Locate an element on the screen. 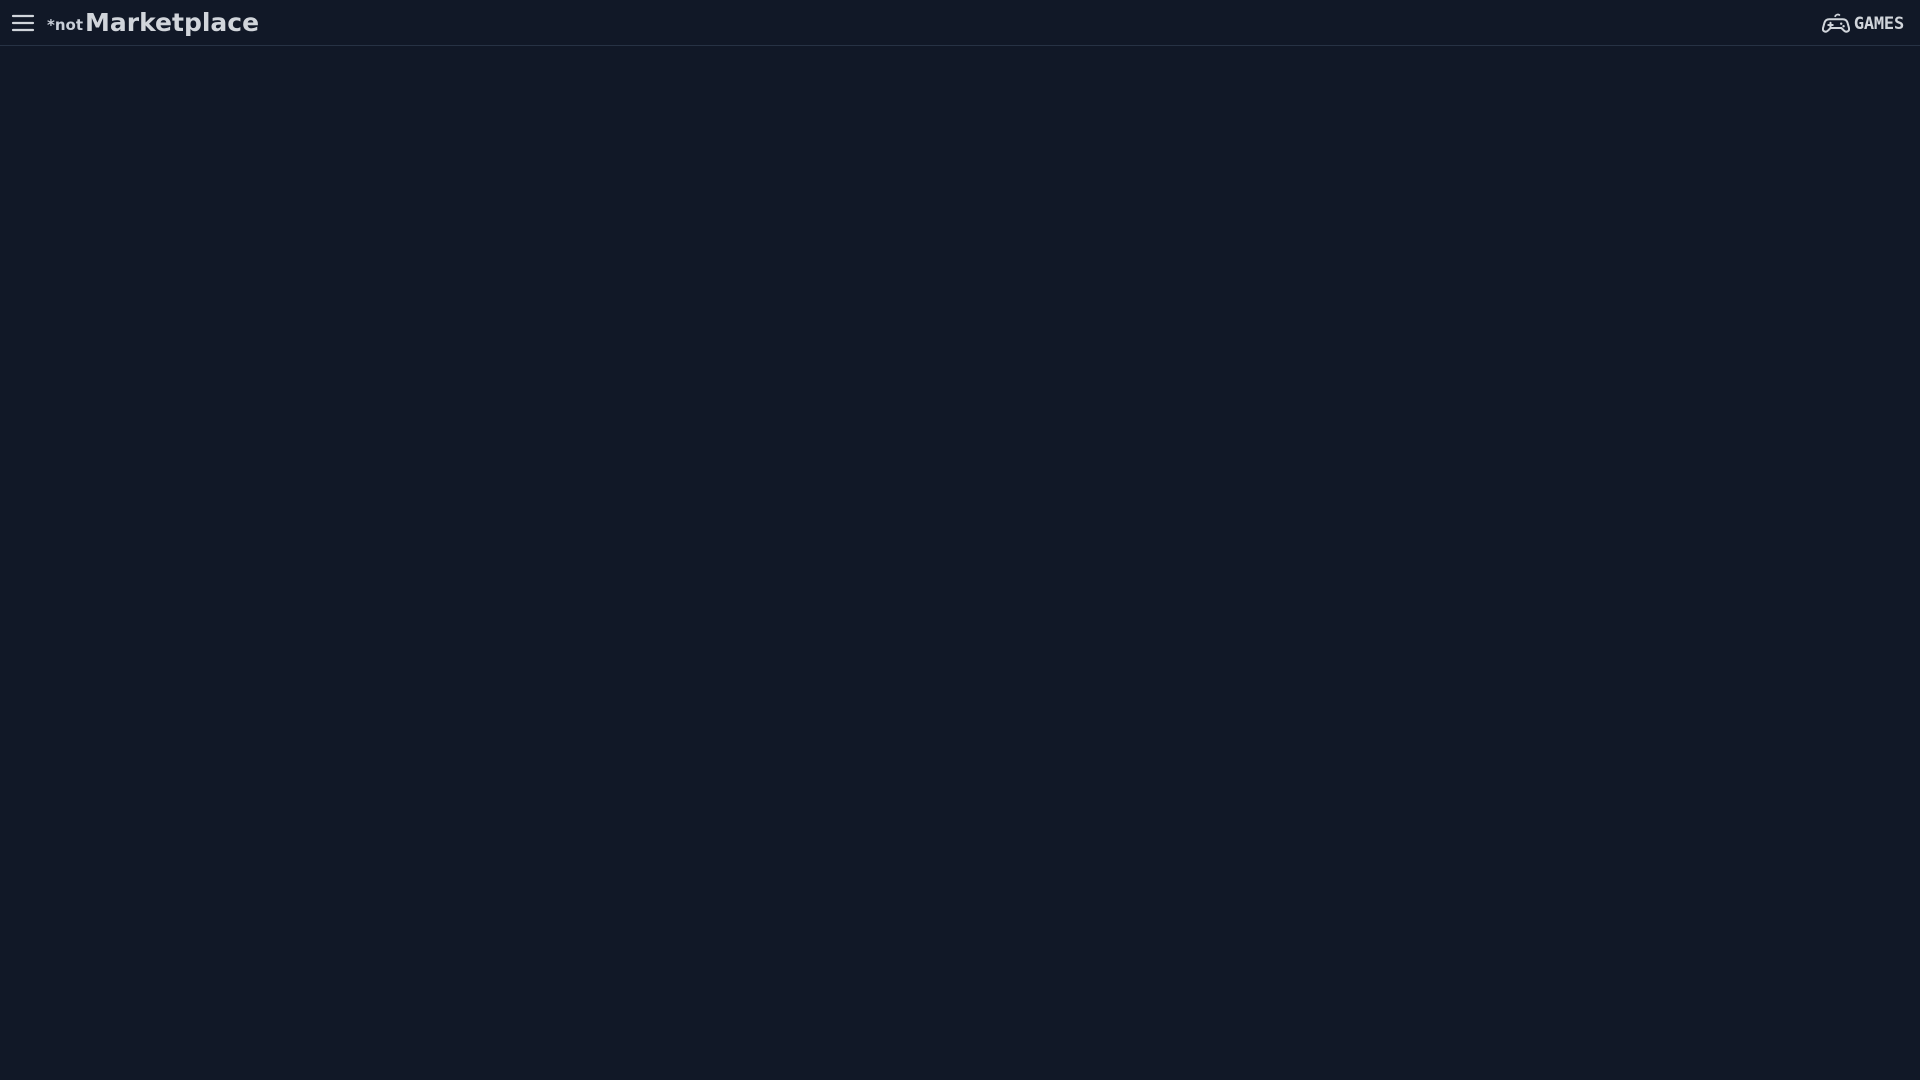  top-navigation-bar: *not Marketplace GAMES is located at coordinates (960, 23).